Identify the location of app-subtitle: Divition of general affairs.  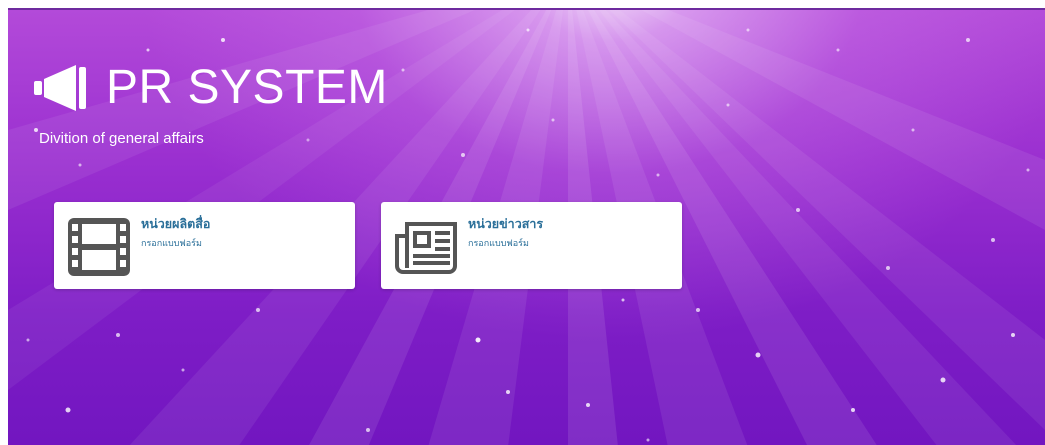
(121, 138).